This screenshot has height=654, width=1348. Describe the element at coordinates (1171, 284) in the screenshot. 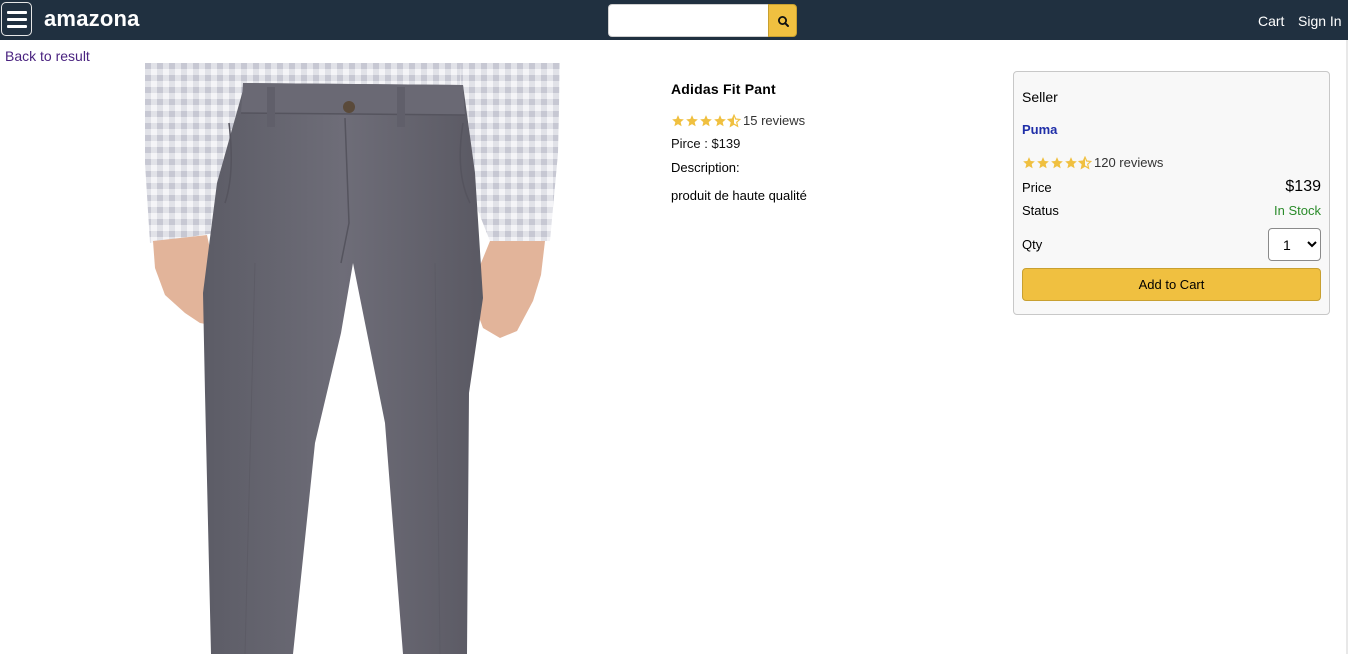

I see `add-to-cart-button: Add to Cart` at that location.